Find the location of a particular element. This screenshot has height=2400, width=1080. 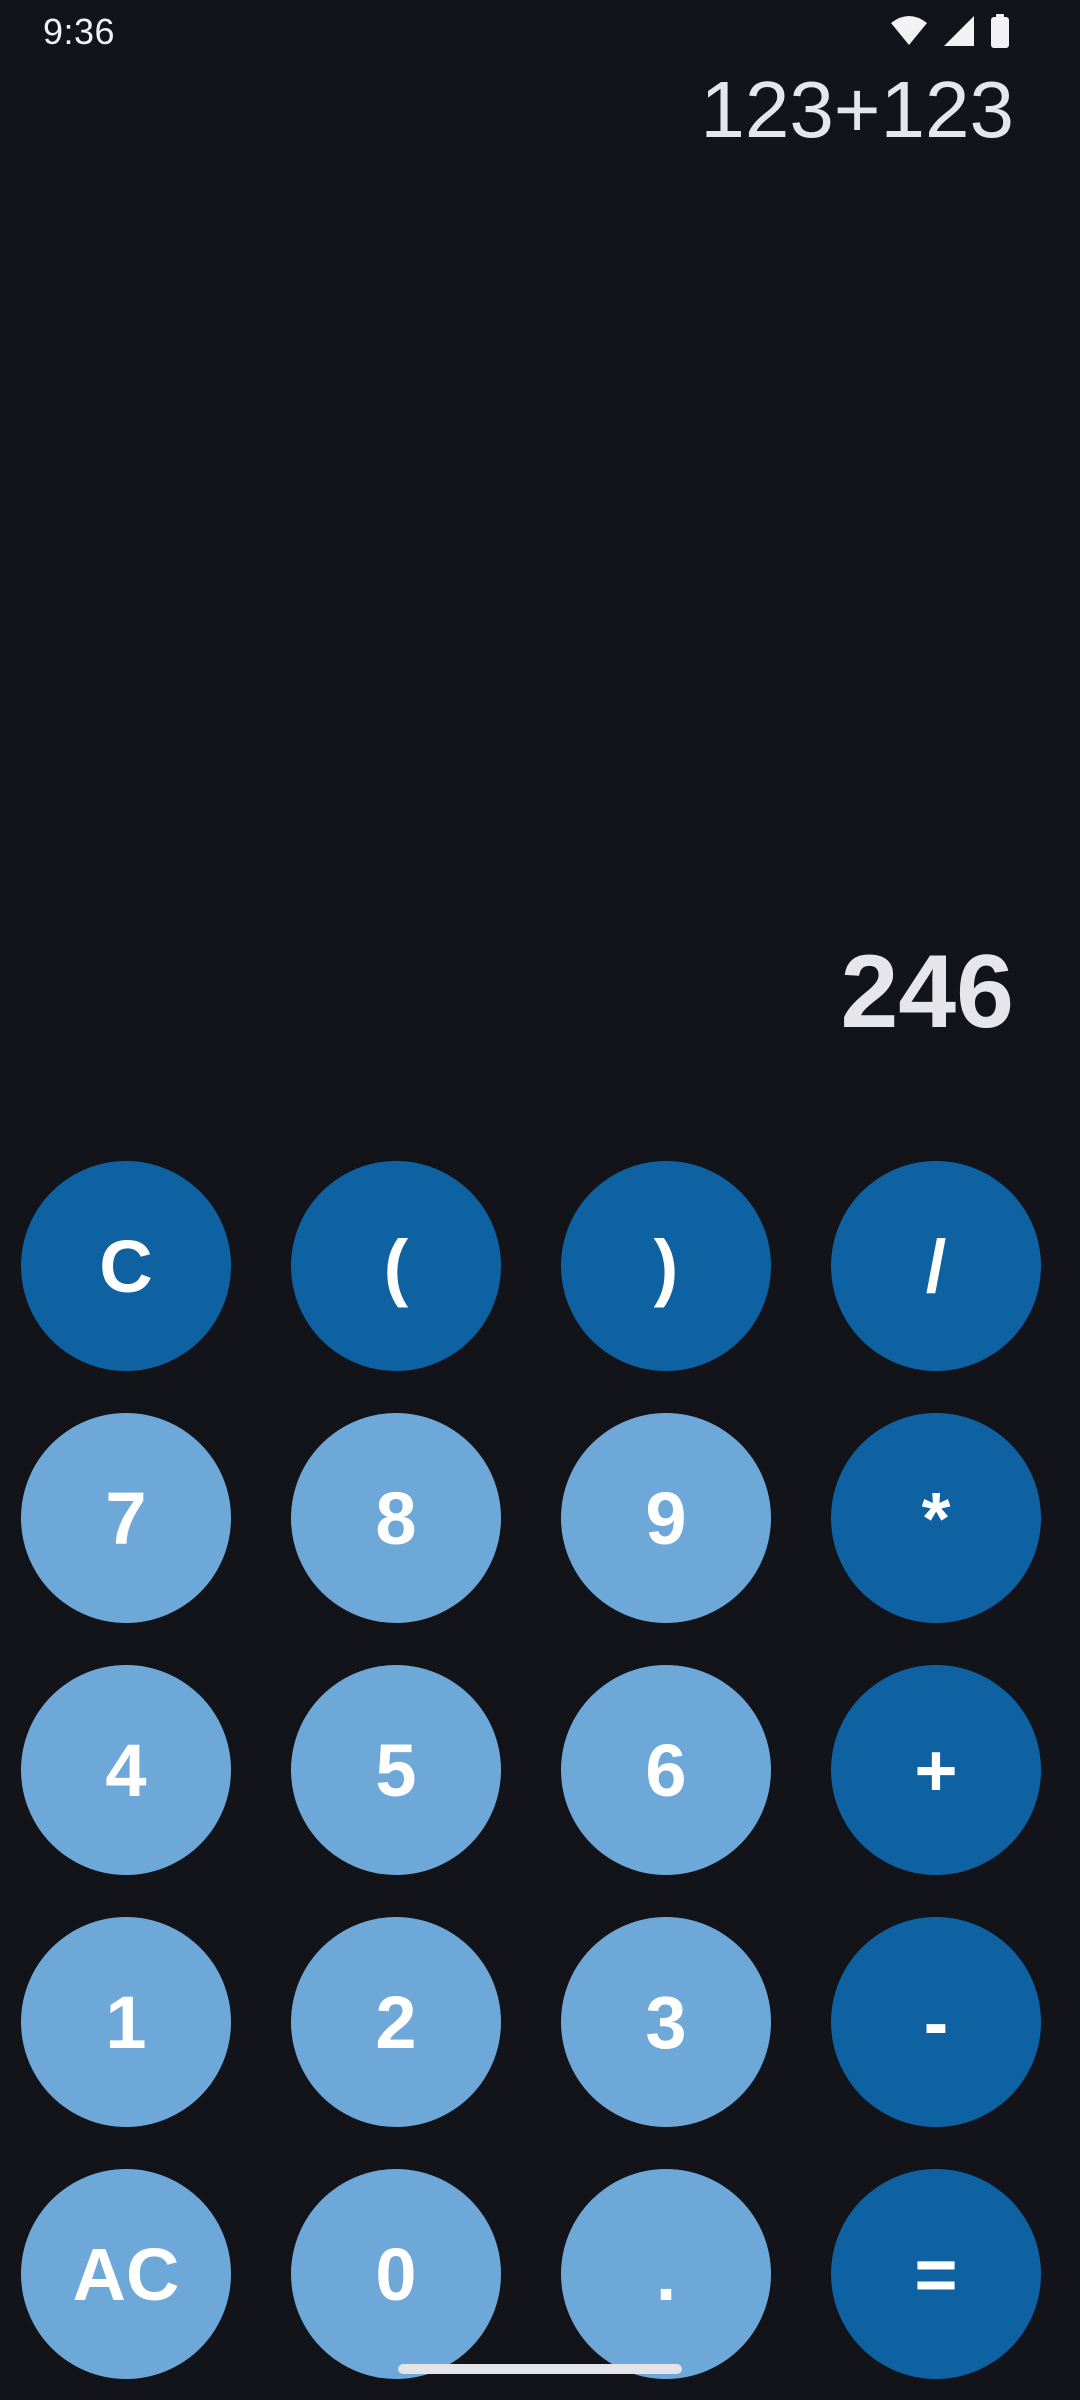

status-icons is located at coordinates (950, 31).